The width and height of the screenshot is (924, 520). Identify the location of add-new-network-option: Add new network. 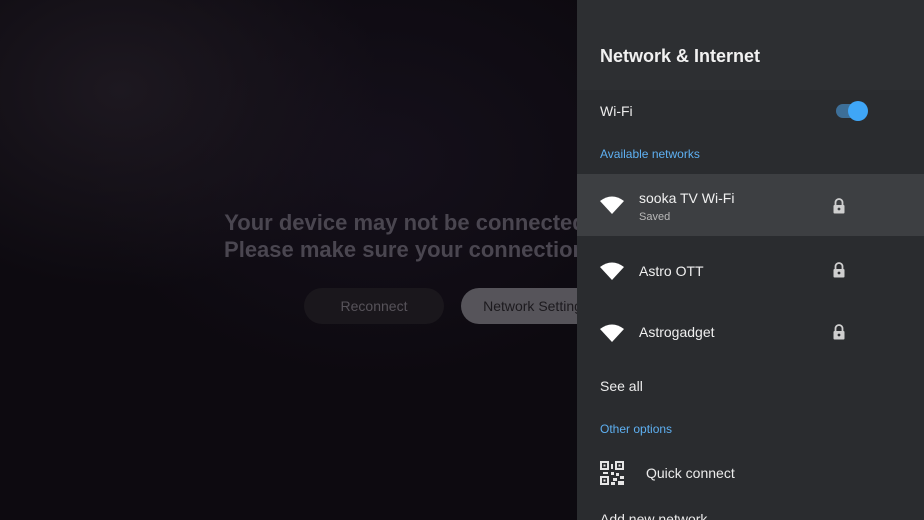
(653, 515).